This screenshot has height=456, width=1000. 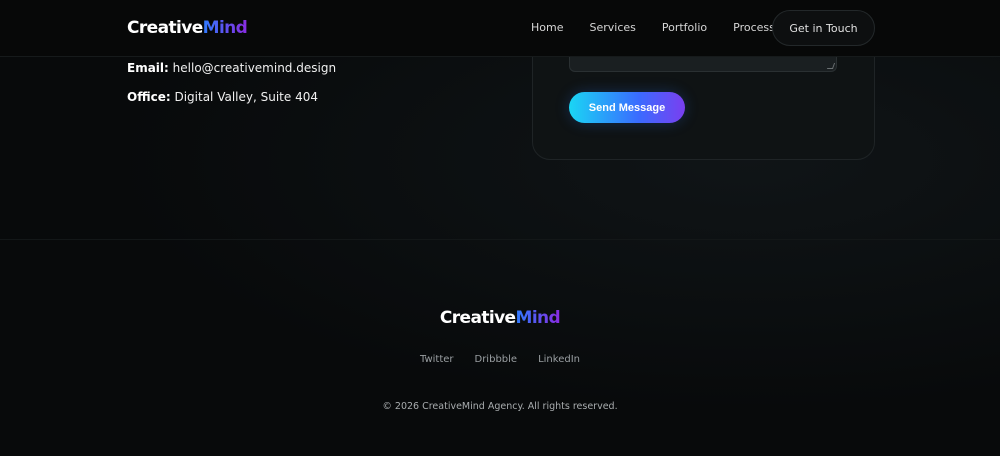 I want to click on logo-main-text: Creative, so click(x=165, y=28).